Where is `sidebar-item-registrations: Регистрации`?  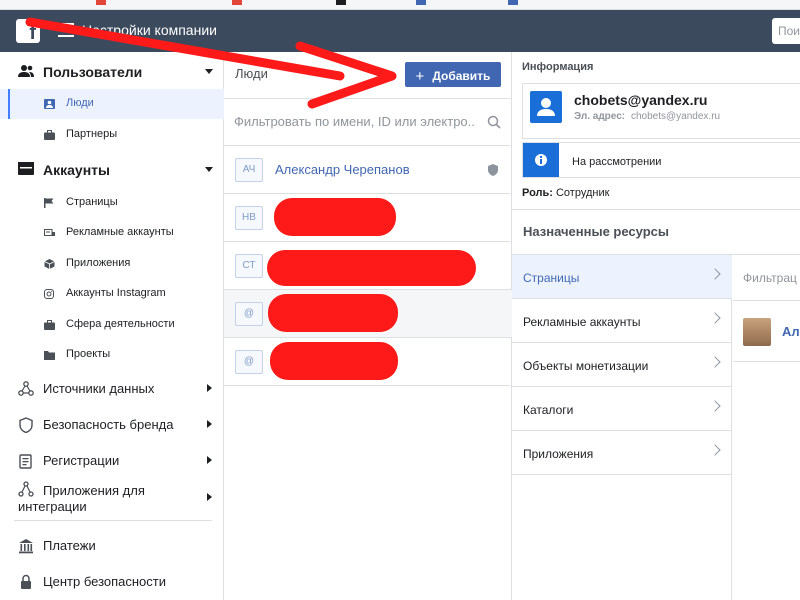 sidebar-item-registrations: Регистрации is located at coordinates (112, 460).